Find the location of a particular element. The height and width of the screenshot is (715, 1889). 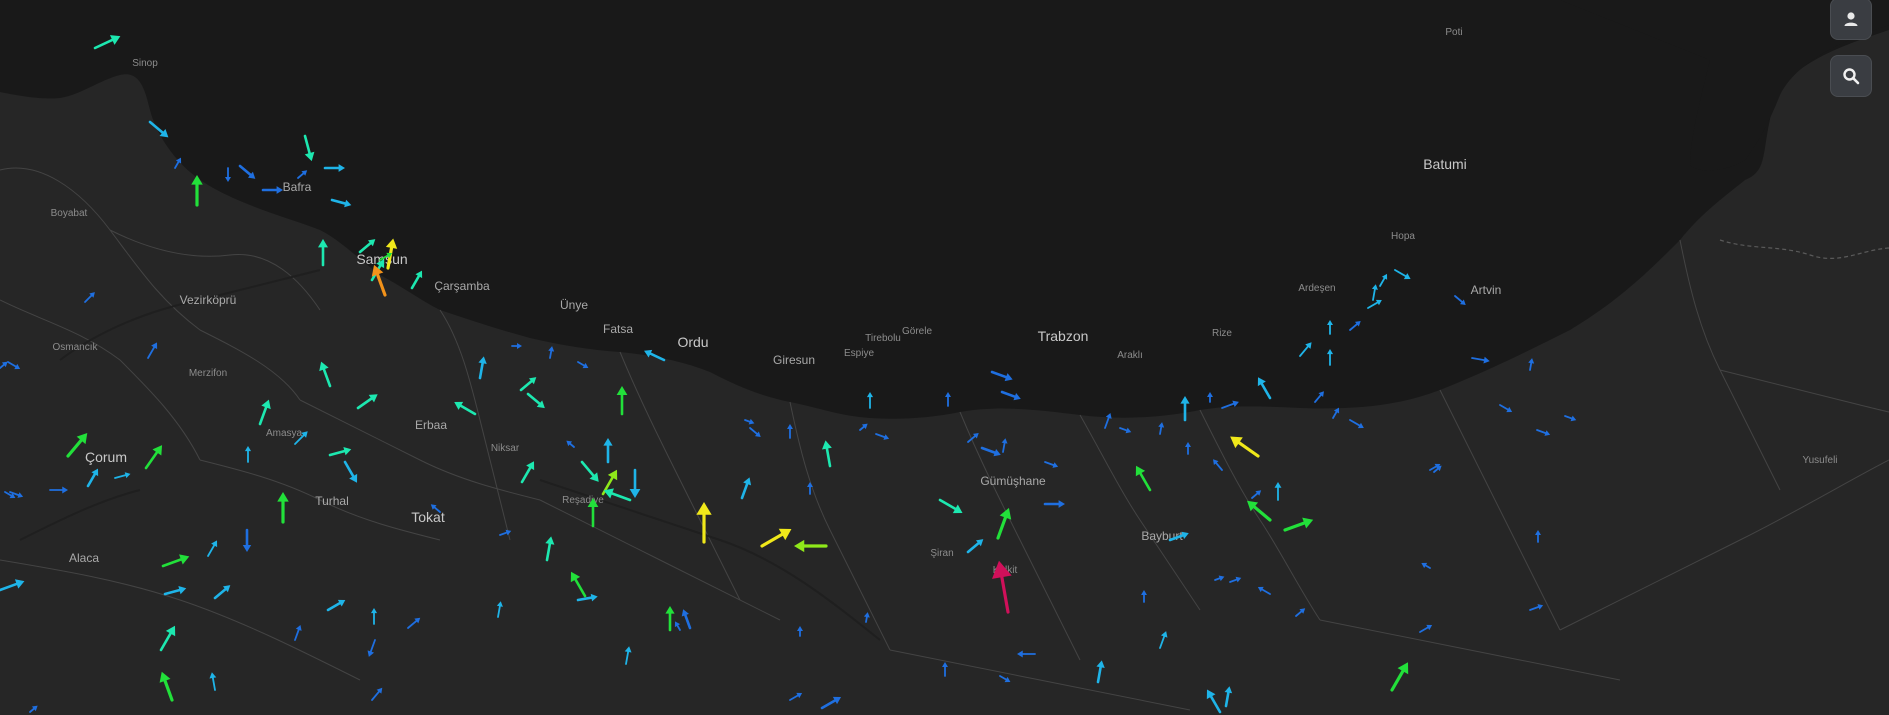

place-label-siran: Şiran is located at coordinates (941, 553).